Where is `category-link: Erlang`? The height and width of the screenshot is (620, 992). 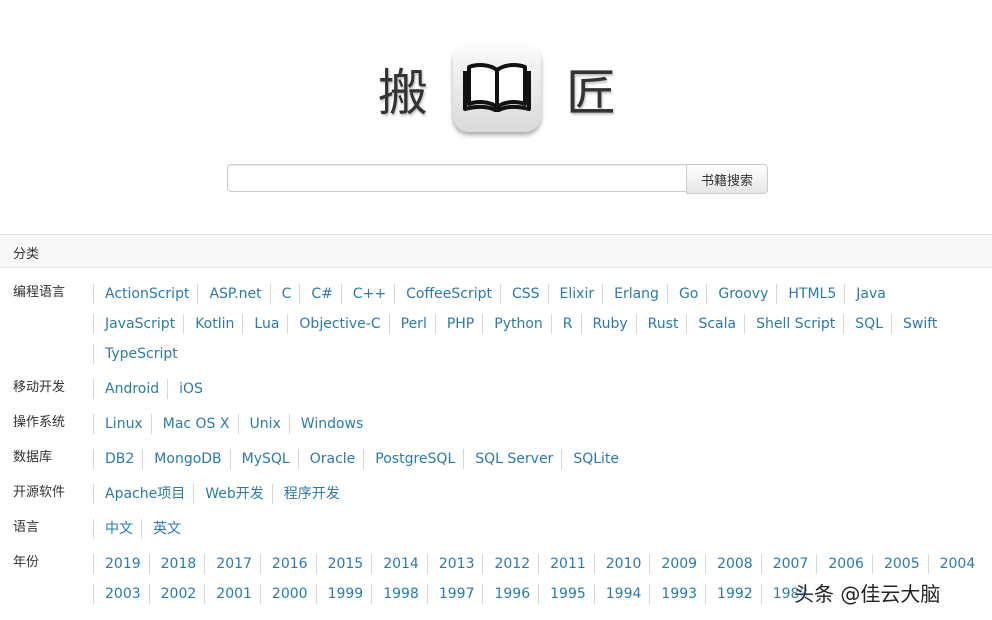
category-link: Erlang is located at coordinates (634, 294).